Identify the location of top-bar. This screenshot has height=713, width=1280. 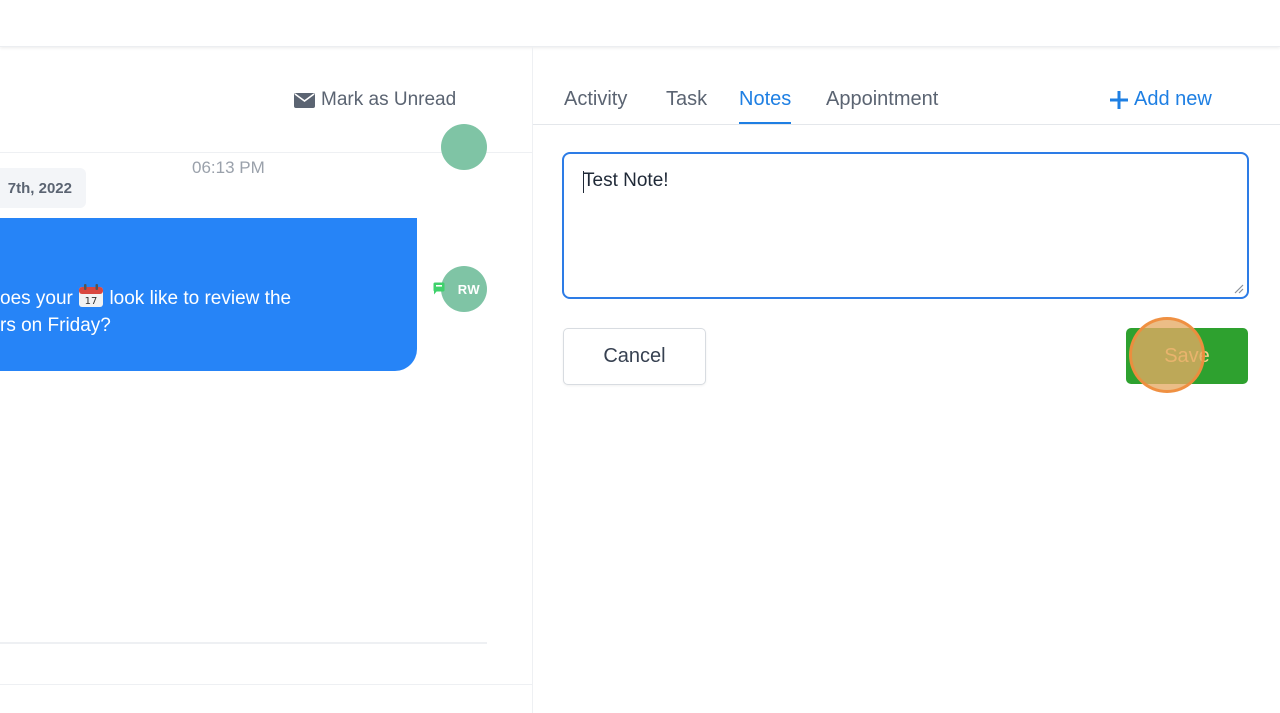
(640, 23).